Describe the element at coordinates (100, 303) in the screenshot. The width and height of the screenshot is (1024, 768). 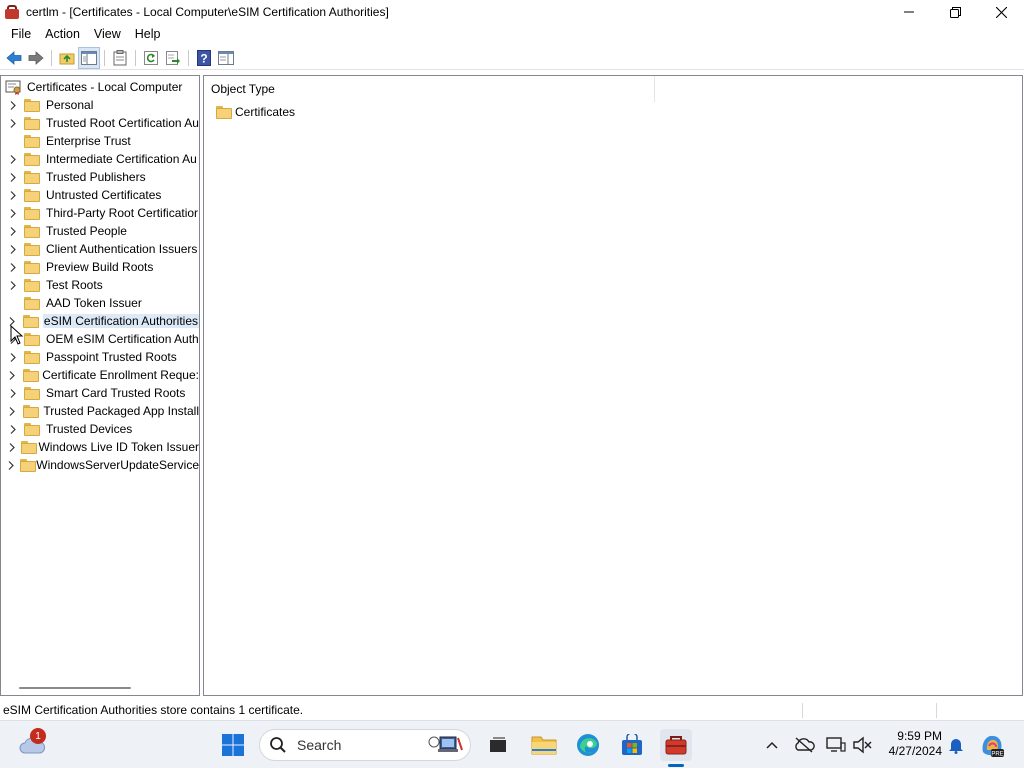
I see `tree-item-aad-token-issuer: AAD Token Issuer` at that location.